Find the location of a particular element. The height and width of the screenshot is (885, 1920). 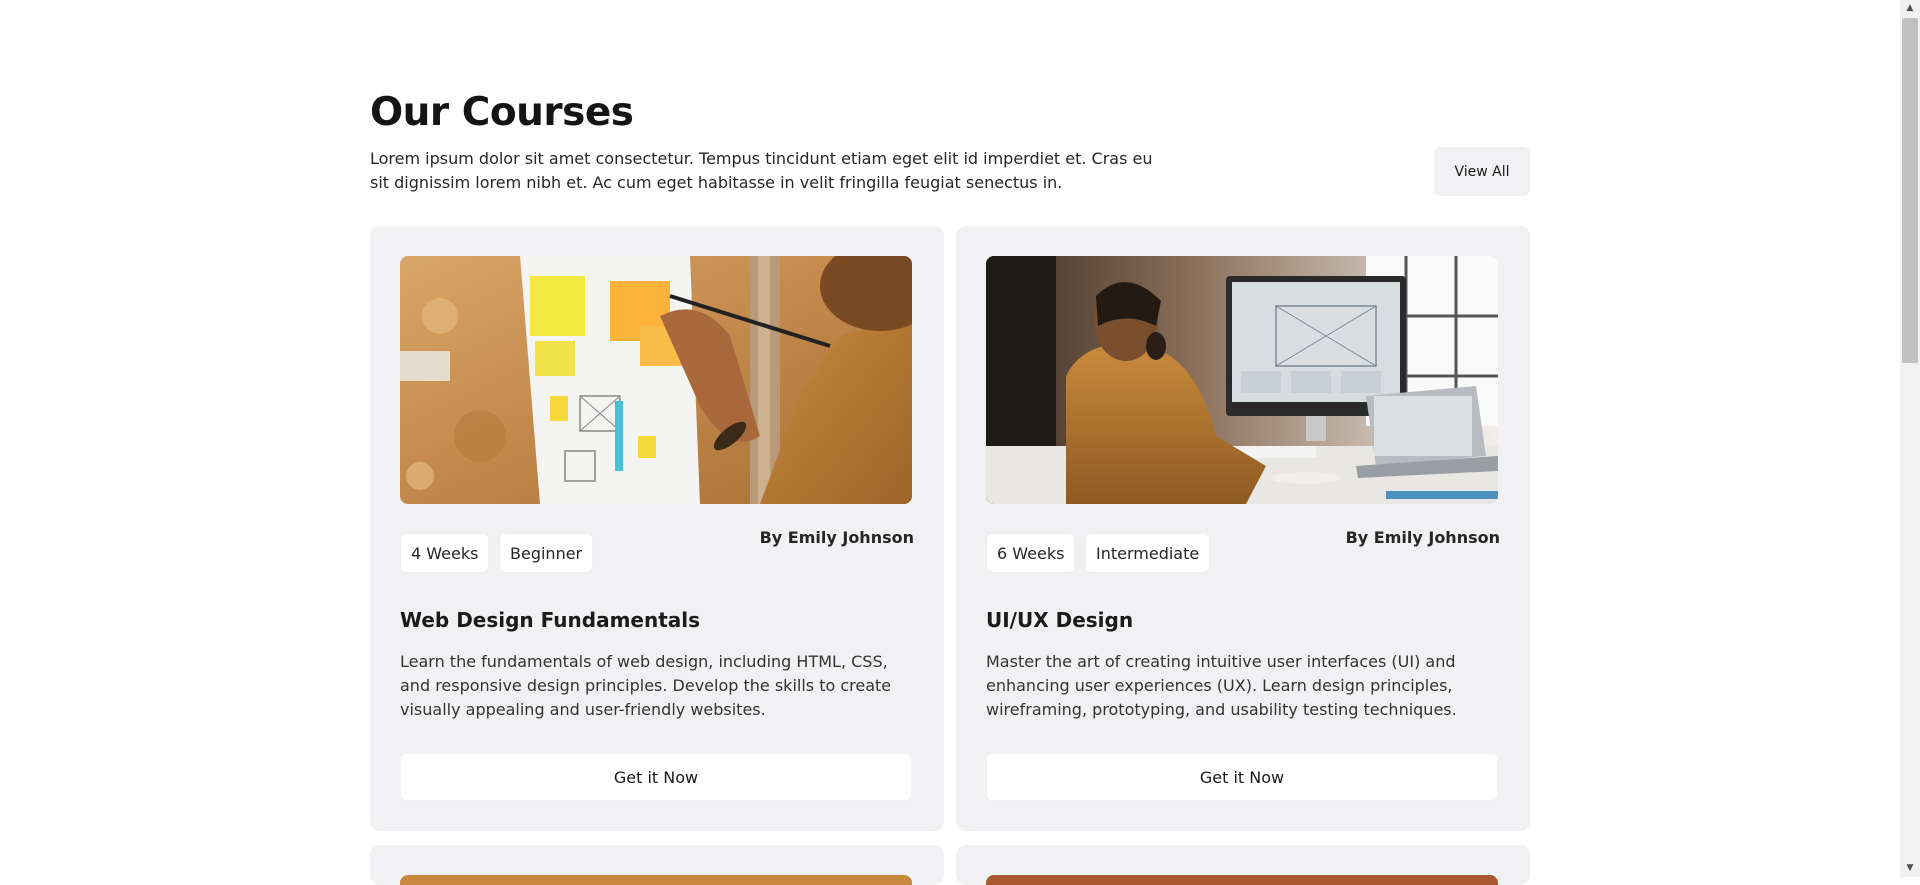

scroll-down-arrow-icon: ▼ is located at coordinates (1910, 868).